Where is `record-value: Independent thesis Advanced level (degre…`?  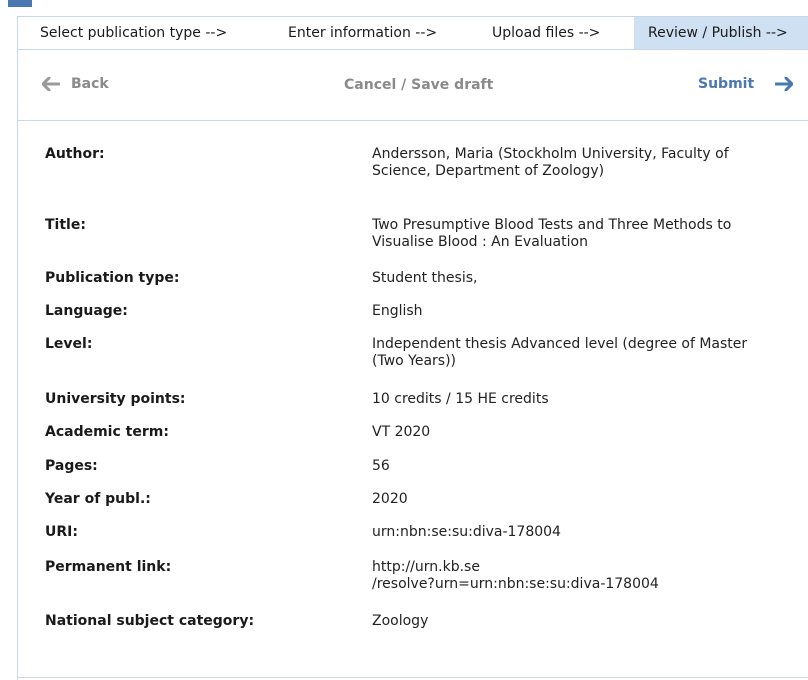 record-value: Independent thesis Advanced level (degre… is located at coordinates (560, 352).